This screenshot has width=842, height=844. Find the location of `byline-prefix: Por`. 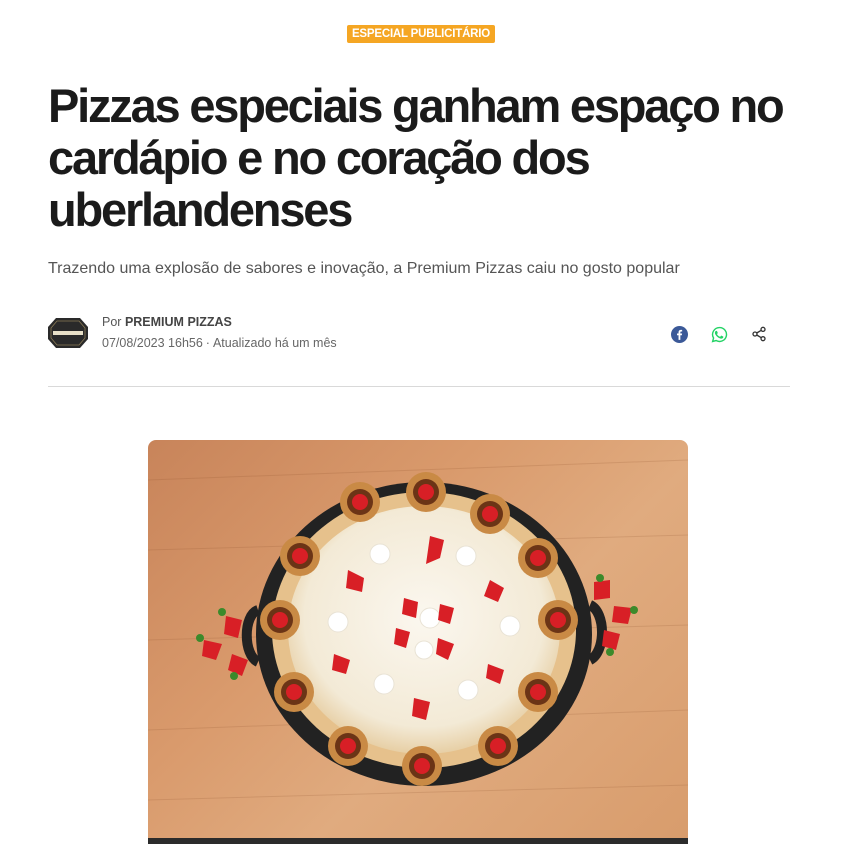

byline-prefix: Por is located at coordinates (112, 322).